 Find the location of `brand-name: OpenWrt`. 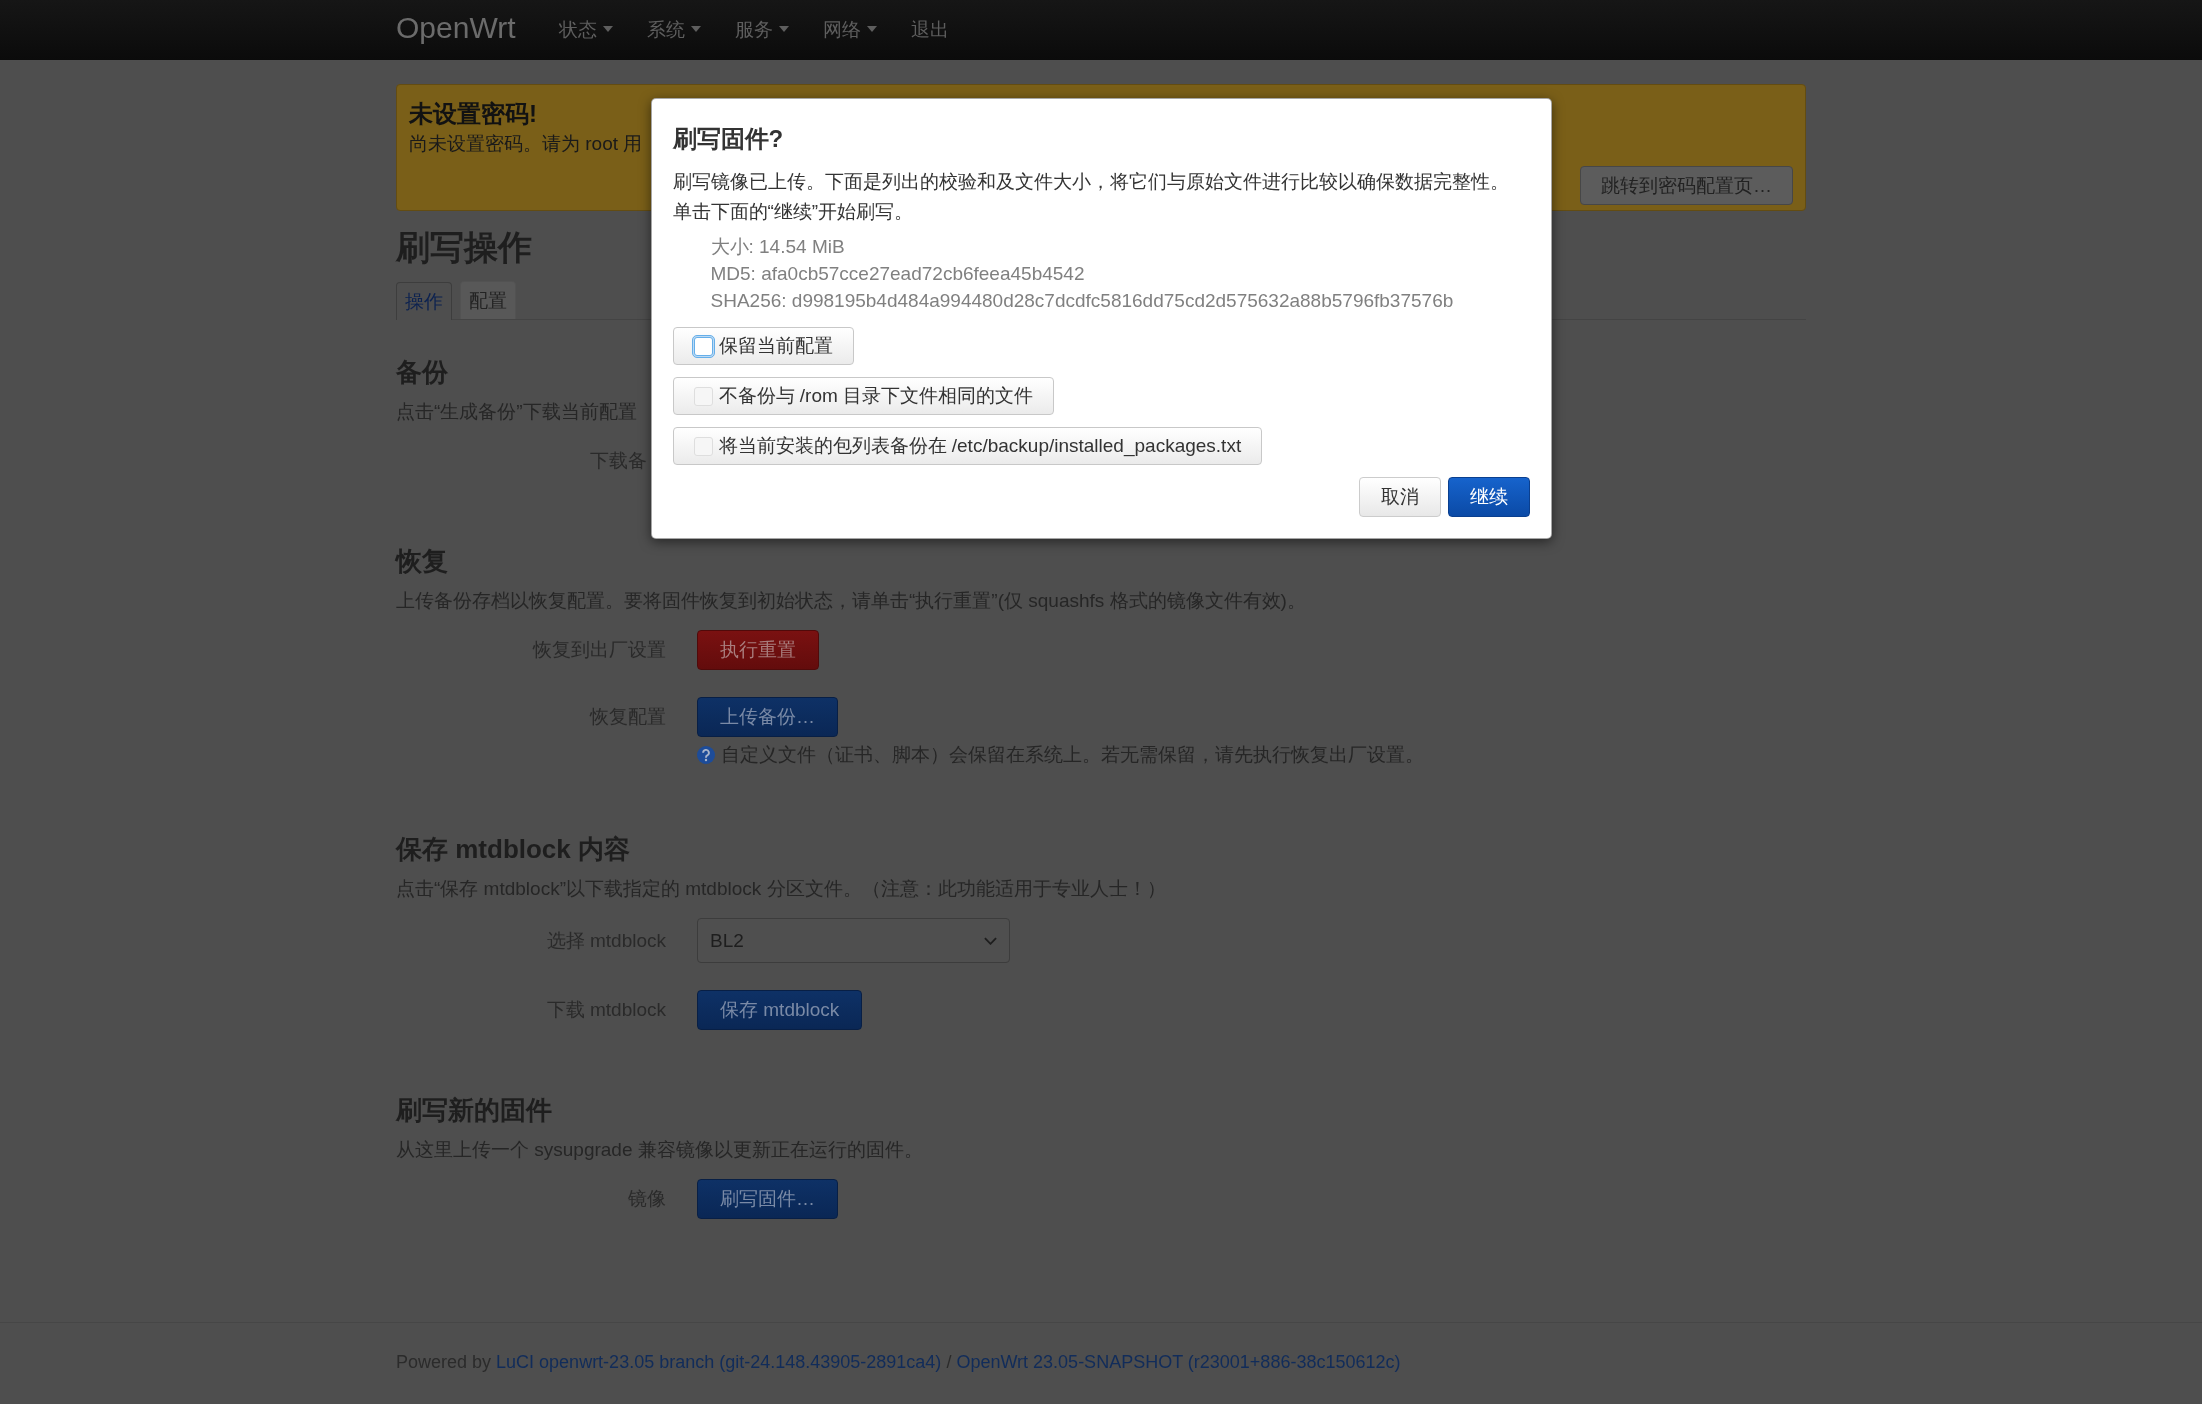

brand-name: OpenWrt is located at coordinates (456, 28).